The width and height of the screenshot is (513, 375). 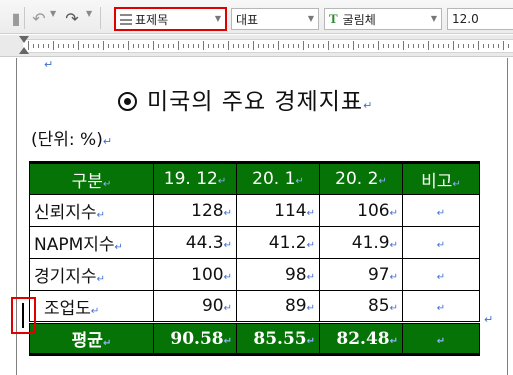 I want to click on table-cell: 41.9↵, so click(x=361, y=242).